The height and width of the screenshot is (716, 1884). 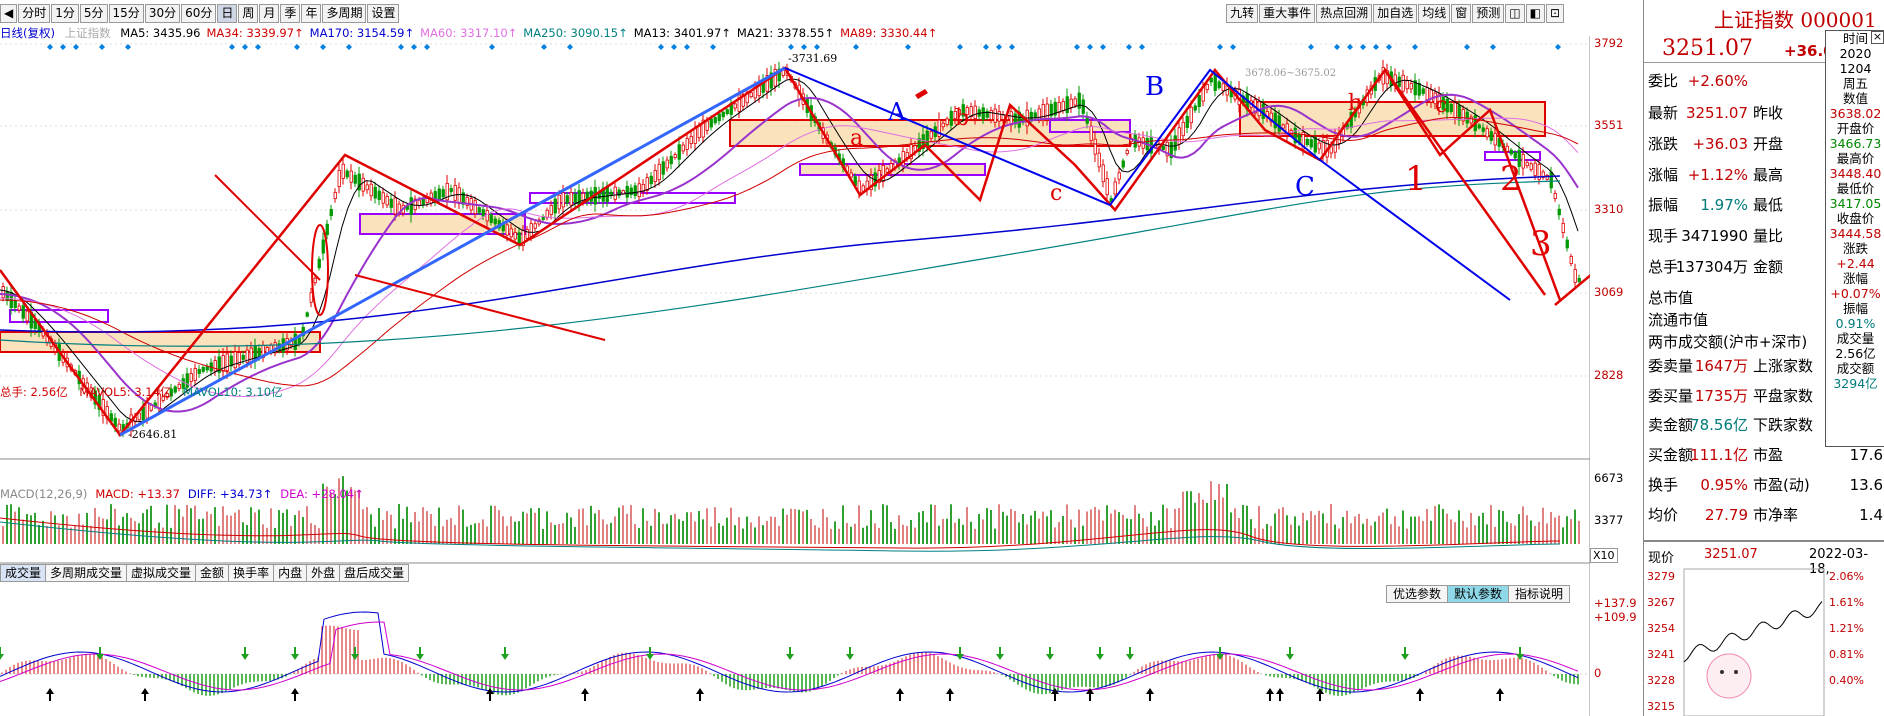 What do you see at coordinates (323, 573) in the screenshot?
I see `volume-tab-6: 外盘` at bounding box center [323, 573].